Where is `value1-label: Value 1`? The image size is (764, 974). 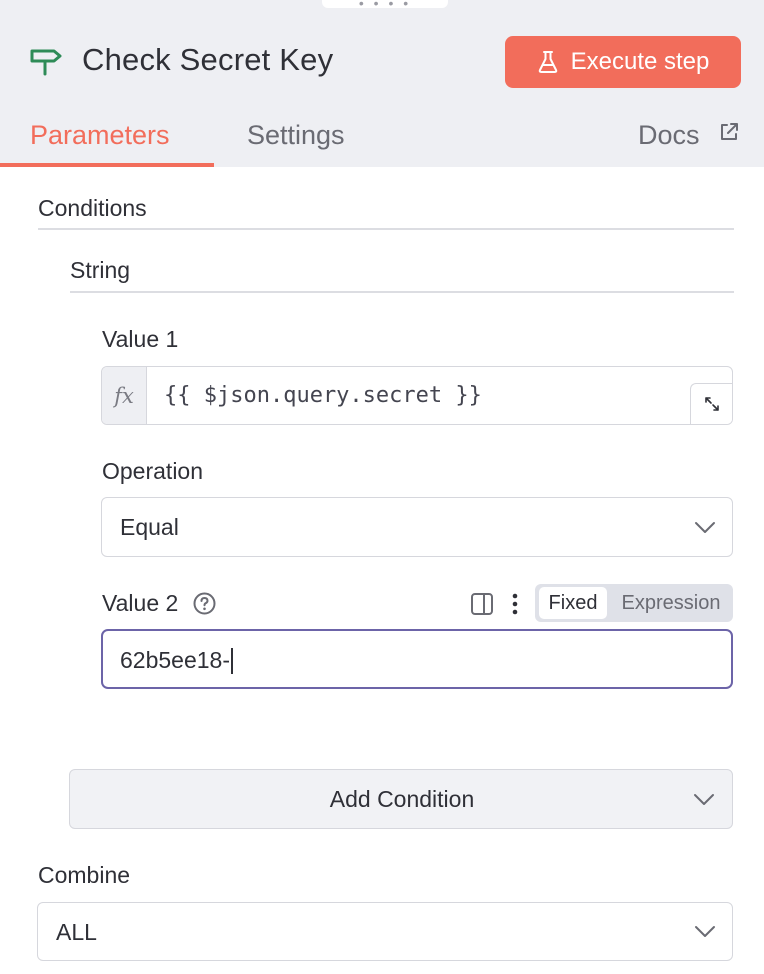 value1-label: Value 1 is located at coordinates (140, 339).